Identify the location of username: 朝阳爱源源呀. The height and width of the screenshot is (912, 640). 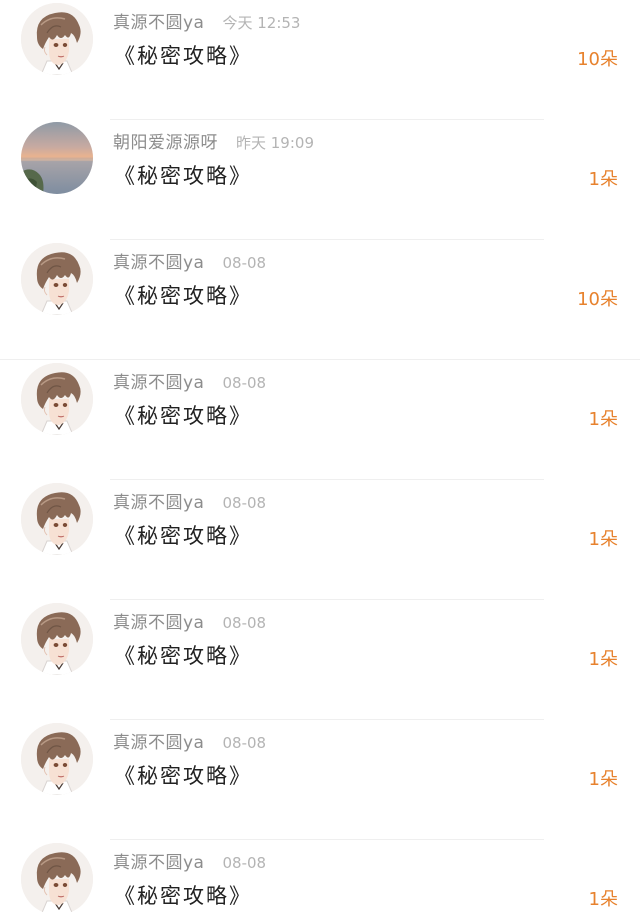
(165, 140).